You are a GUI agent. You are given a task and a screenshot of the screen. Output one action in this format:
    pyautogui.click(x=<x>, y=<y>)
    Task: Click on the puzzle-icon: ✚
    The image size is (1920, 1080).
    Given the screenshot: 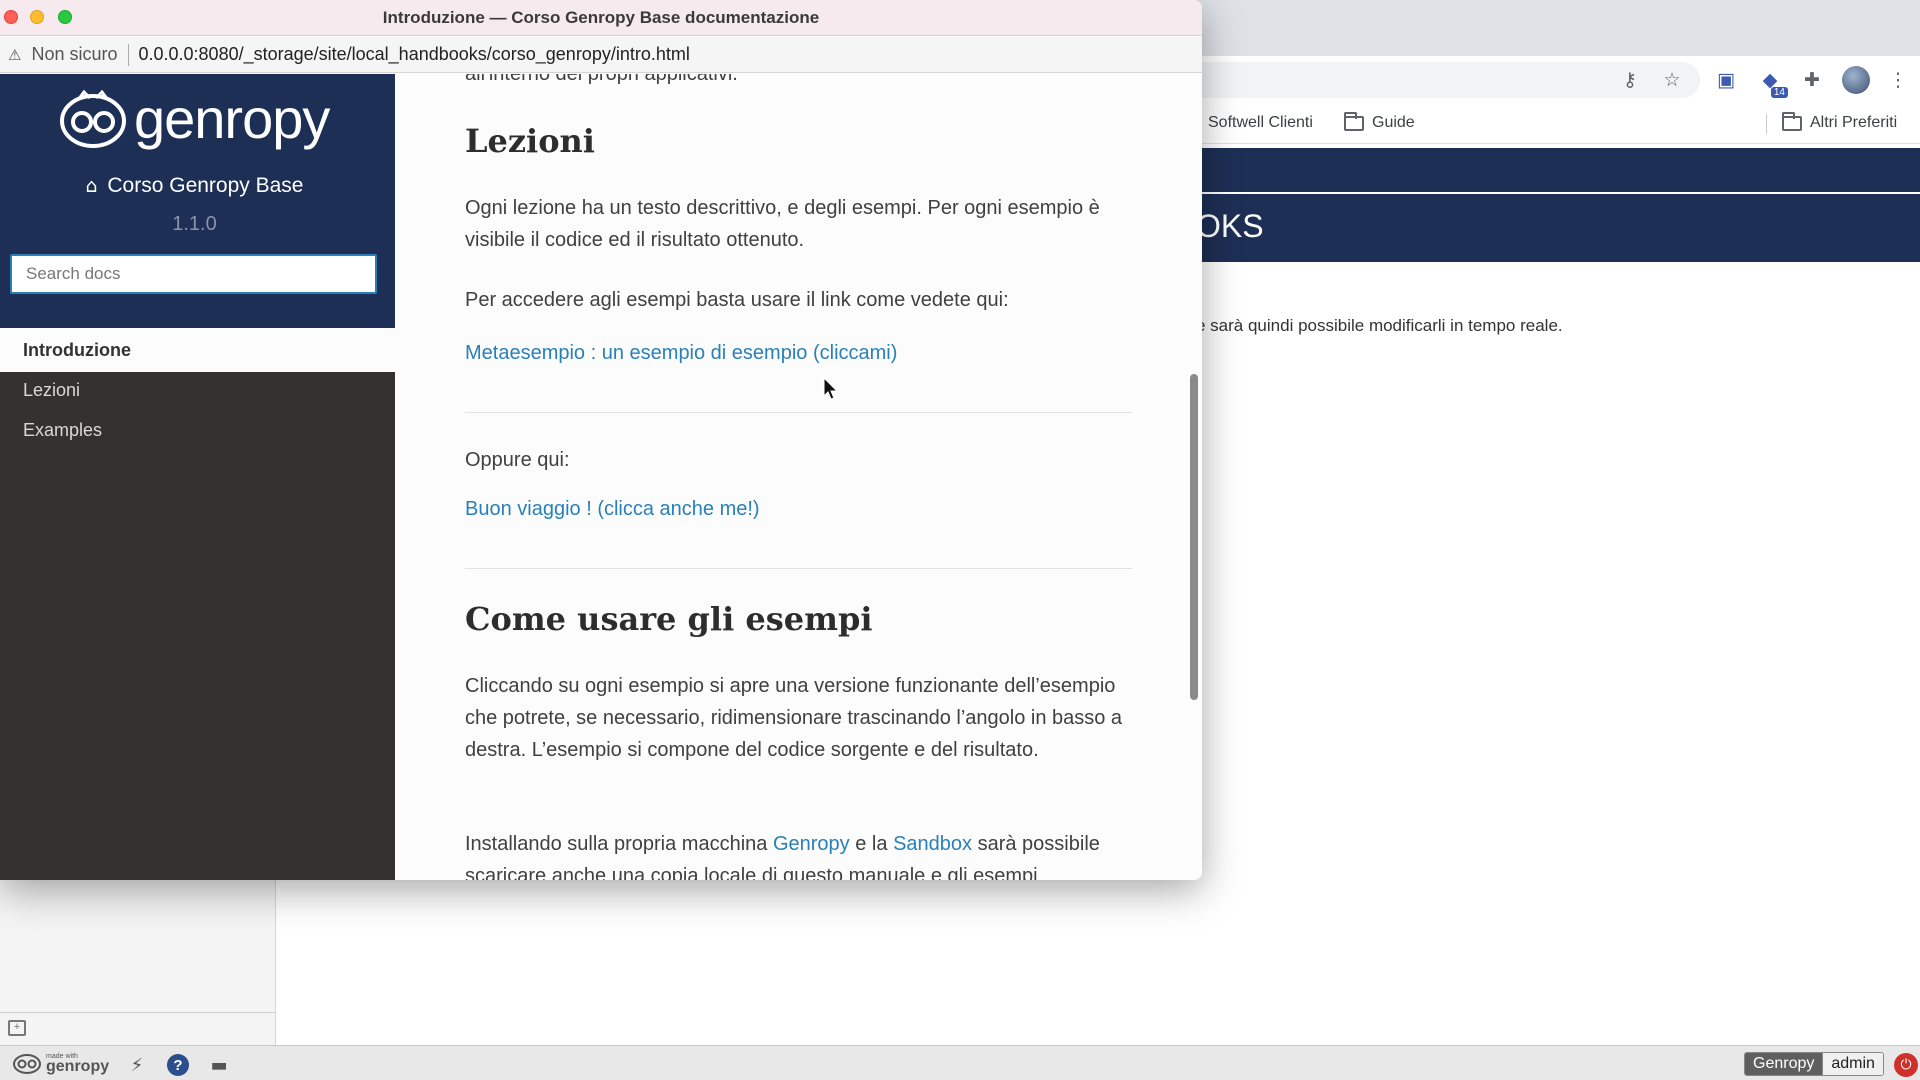 What is the action you would take?
    pyautogui.click(x=1812, y=80)
    